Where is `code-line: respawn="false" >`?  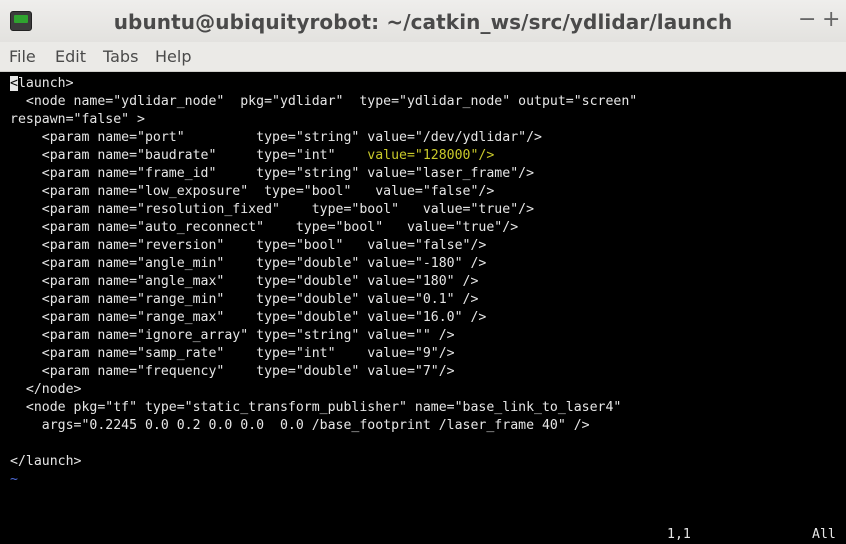
code-line: respawn="false" > is located at coordinates (77, 119).